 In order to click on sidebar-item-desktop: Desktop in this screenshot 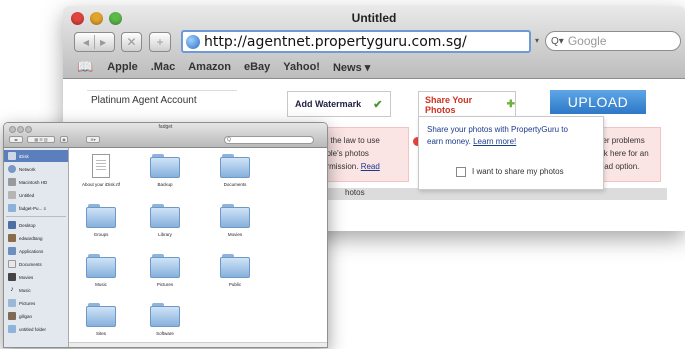, I will do `click(36, 225)`.